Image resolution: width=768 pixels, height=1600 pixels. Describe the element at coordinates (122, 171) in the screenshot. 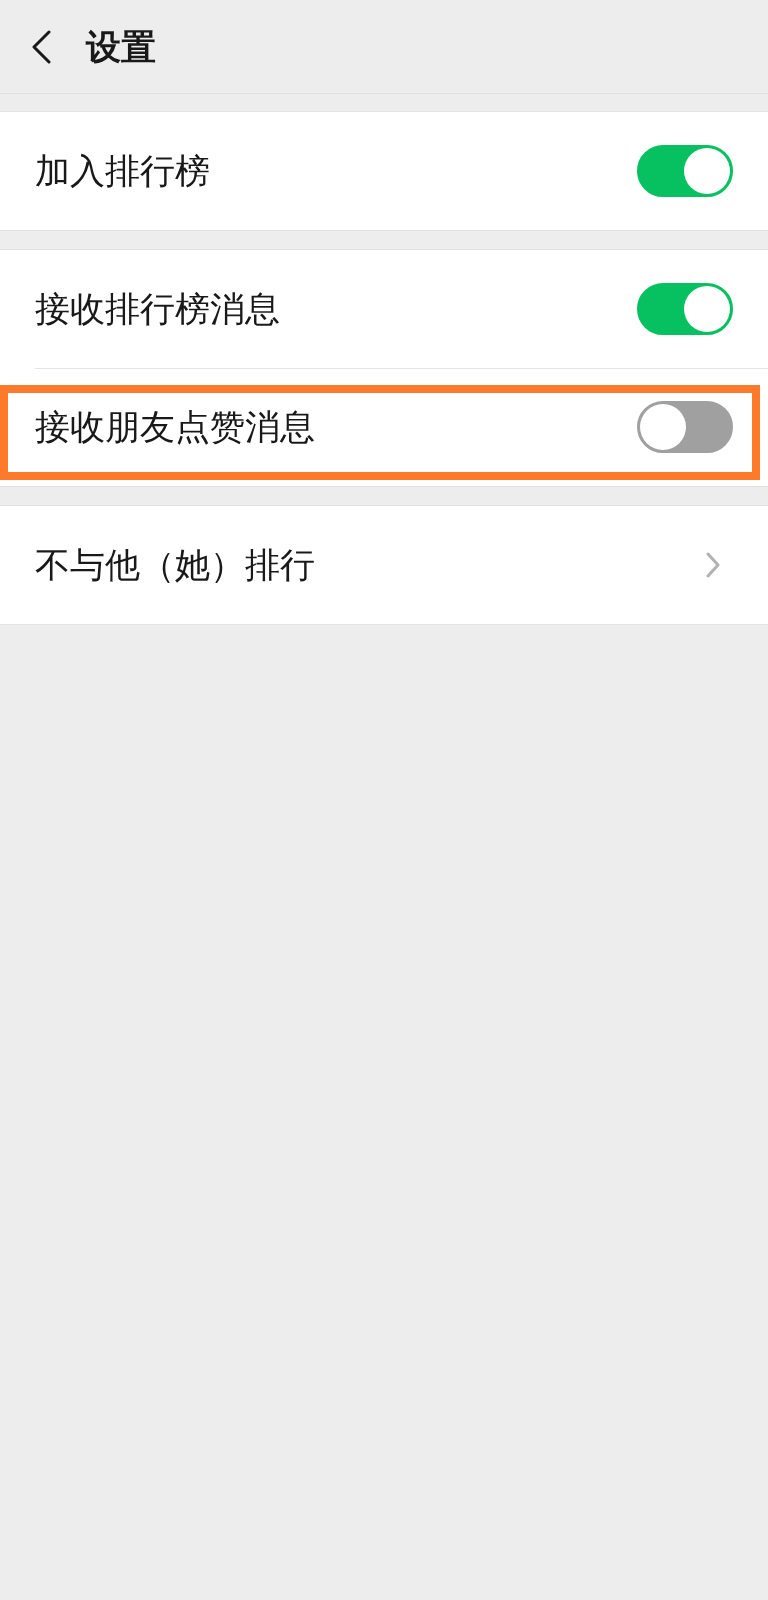

I see `setting-label: 加入排行榜` at that location.